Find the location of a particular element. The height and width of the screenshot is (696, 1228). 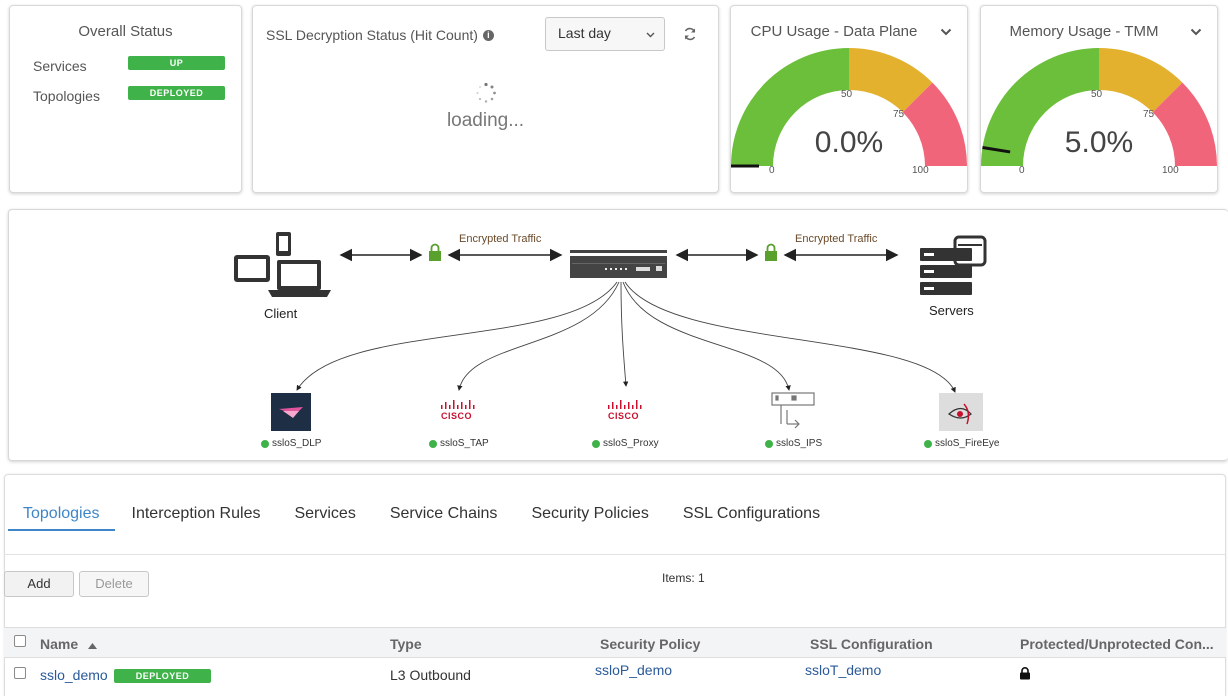

loading-spinner-icon is located at coordinates (486, 92).